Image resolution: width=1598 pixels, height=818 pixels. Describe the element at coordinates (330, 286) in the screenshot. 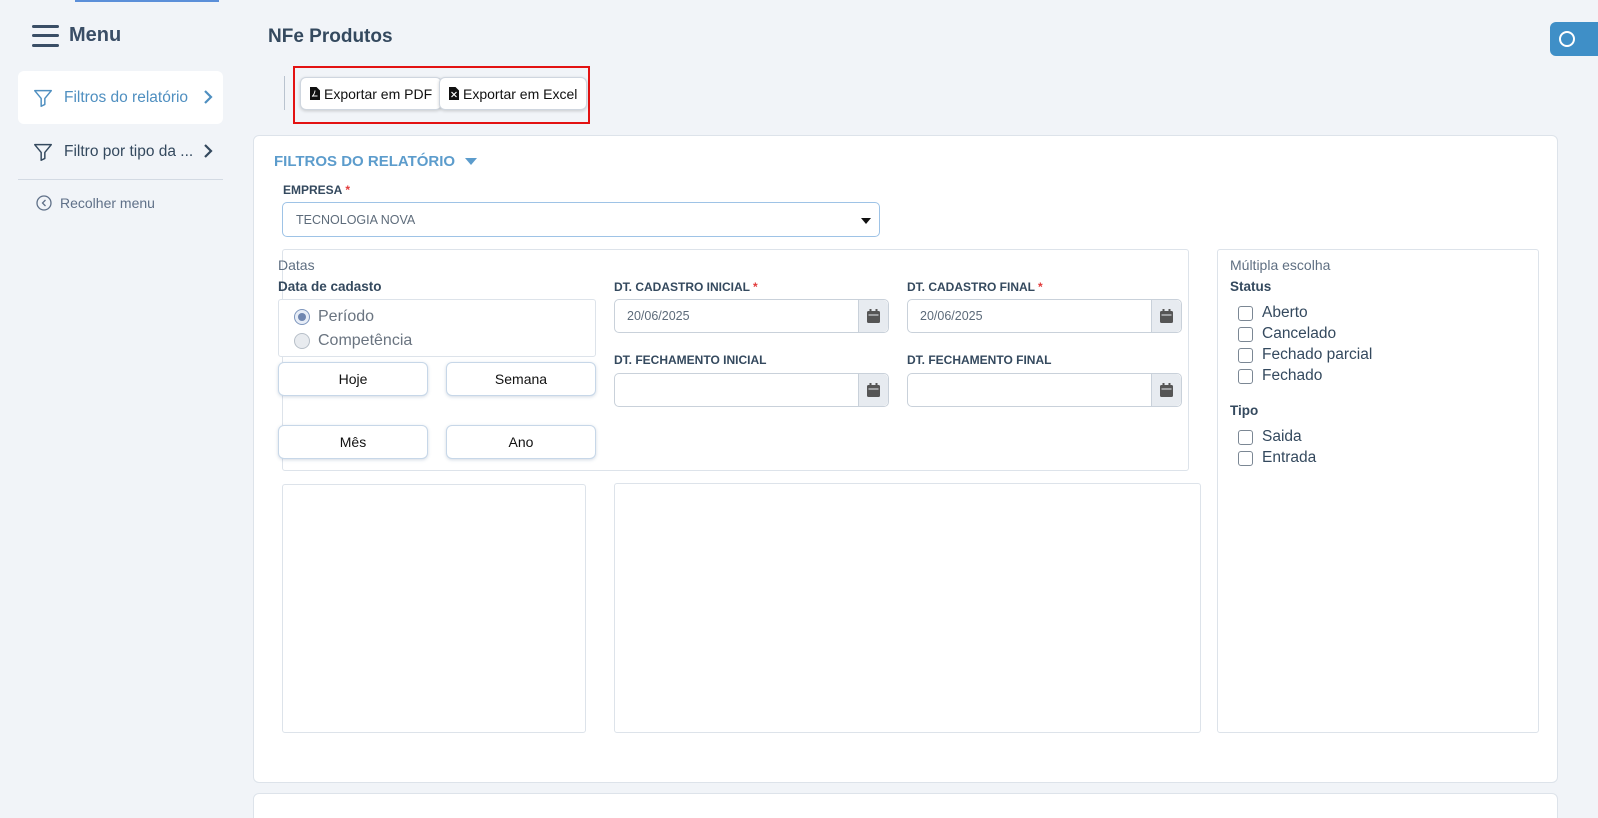

I see `data-cadastro-label: Data de cadasto` at that location.